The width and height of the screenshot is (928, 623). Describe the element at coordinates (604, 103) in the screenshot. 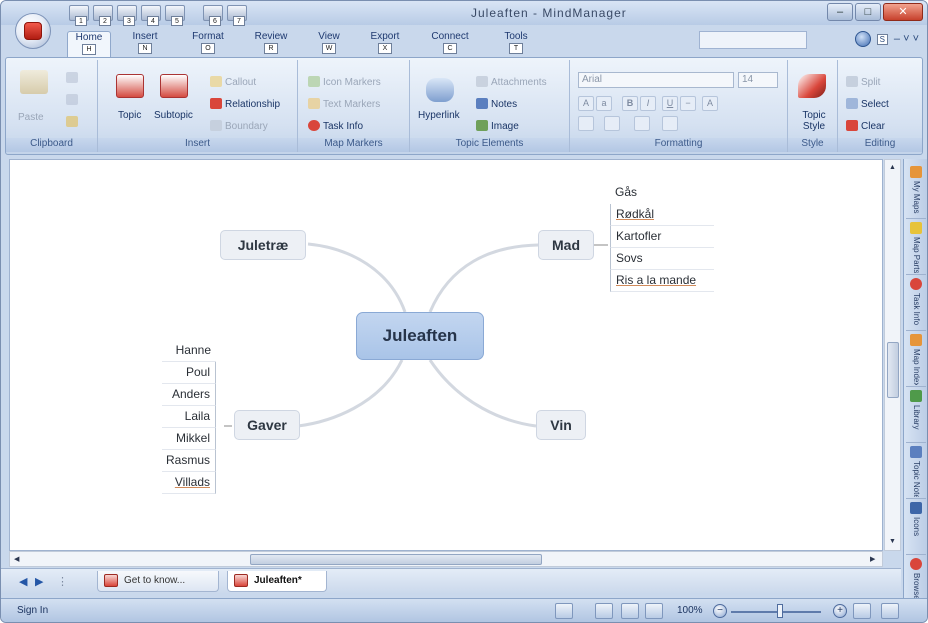

I see `shrink-font-icon: a` at that location.